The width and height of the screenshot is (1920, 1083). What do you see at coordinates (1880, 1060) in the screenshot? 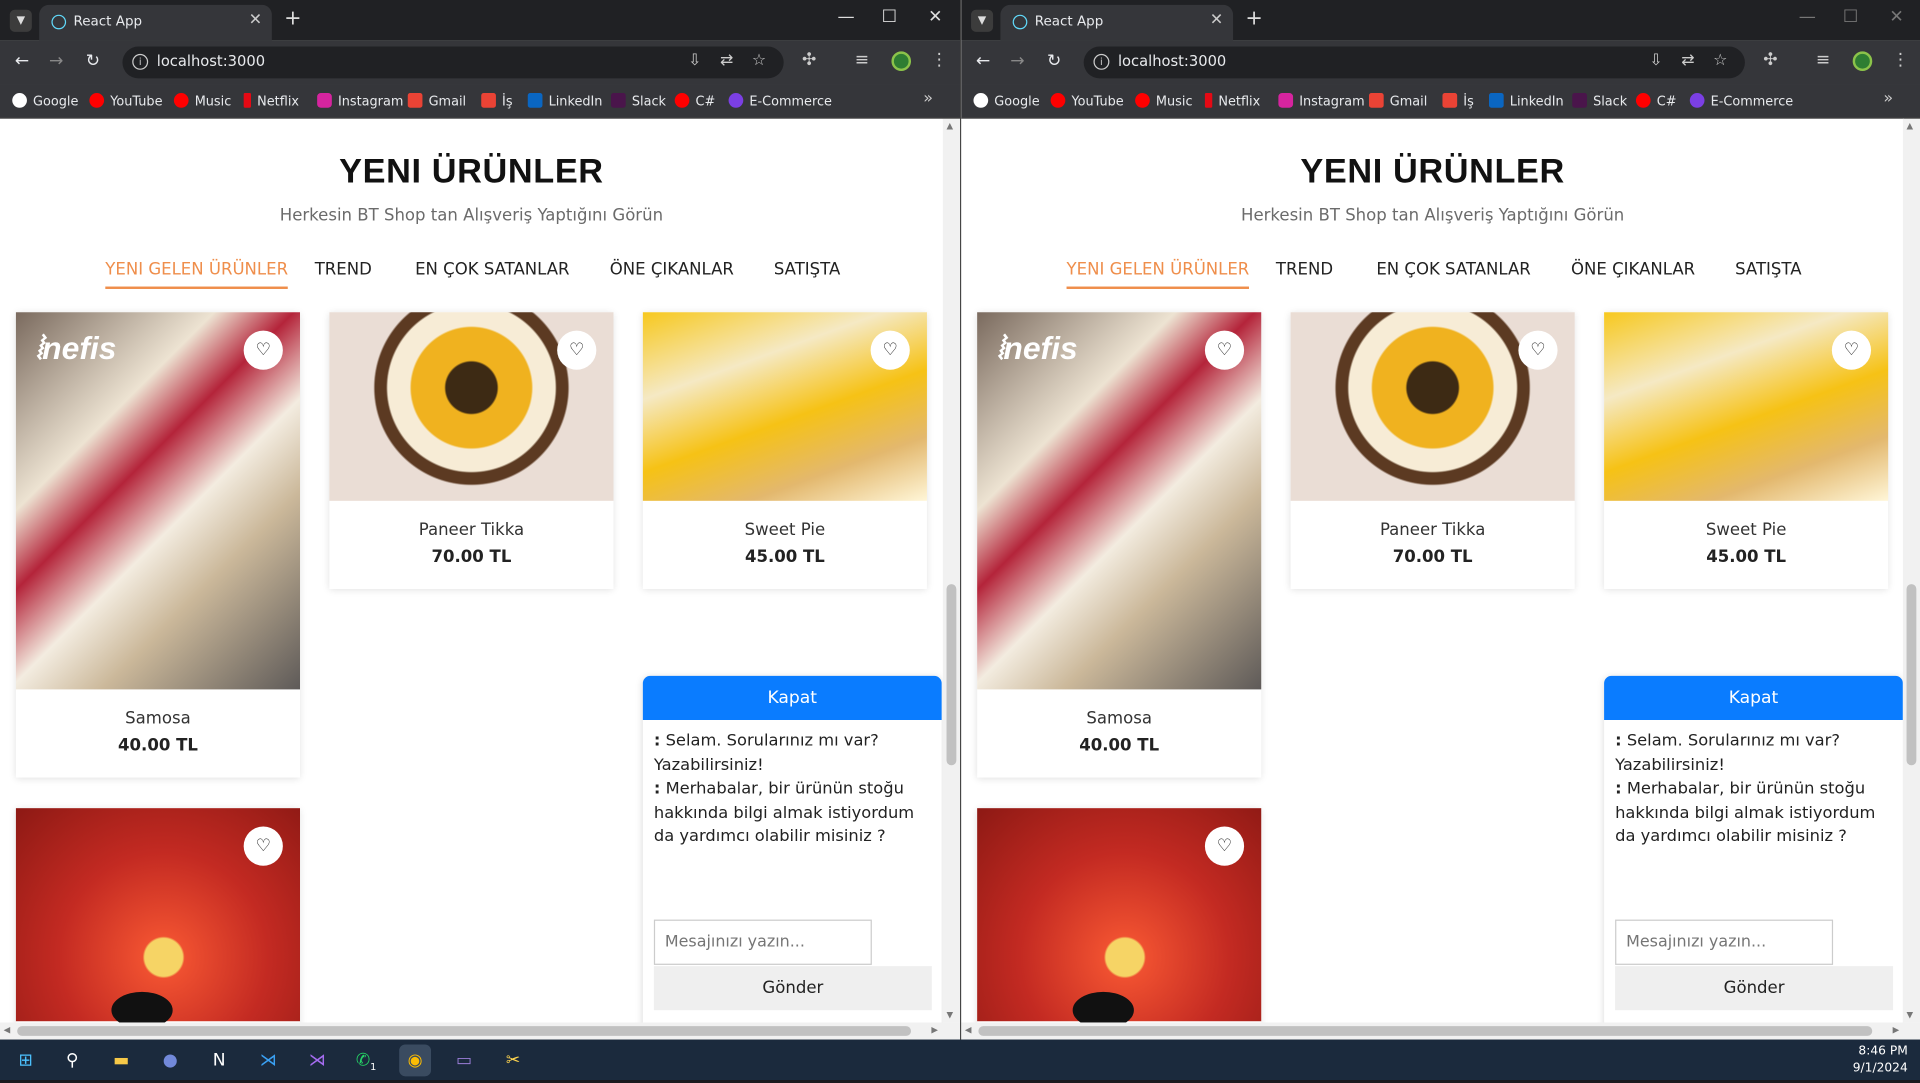
I see `system-clock: 8:46 PM 9/1/2024` at bounding box center [1880, 1060].